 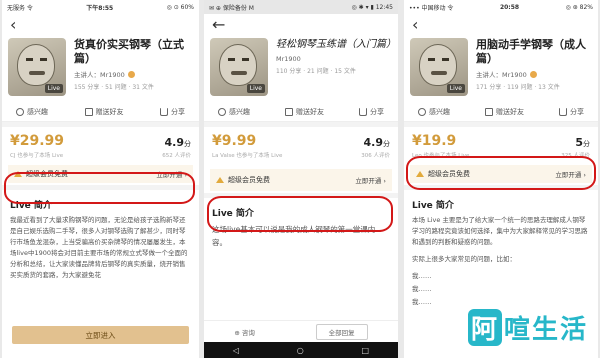 I want to click on status-bar: 无服务 令 下午8:55 ◎ ⊙ 60%, so click(x=100, y=7).